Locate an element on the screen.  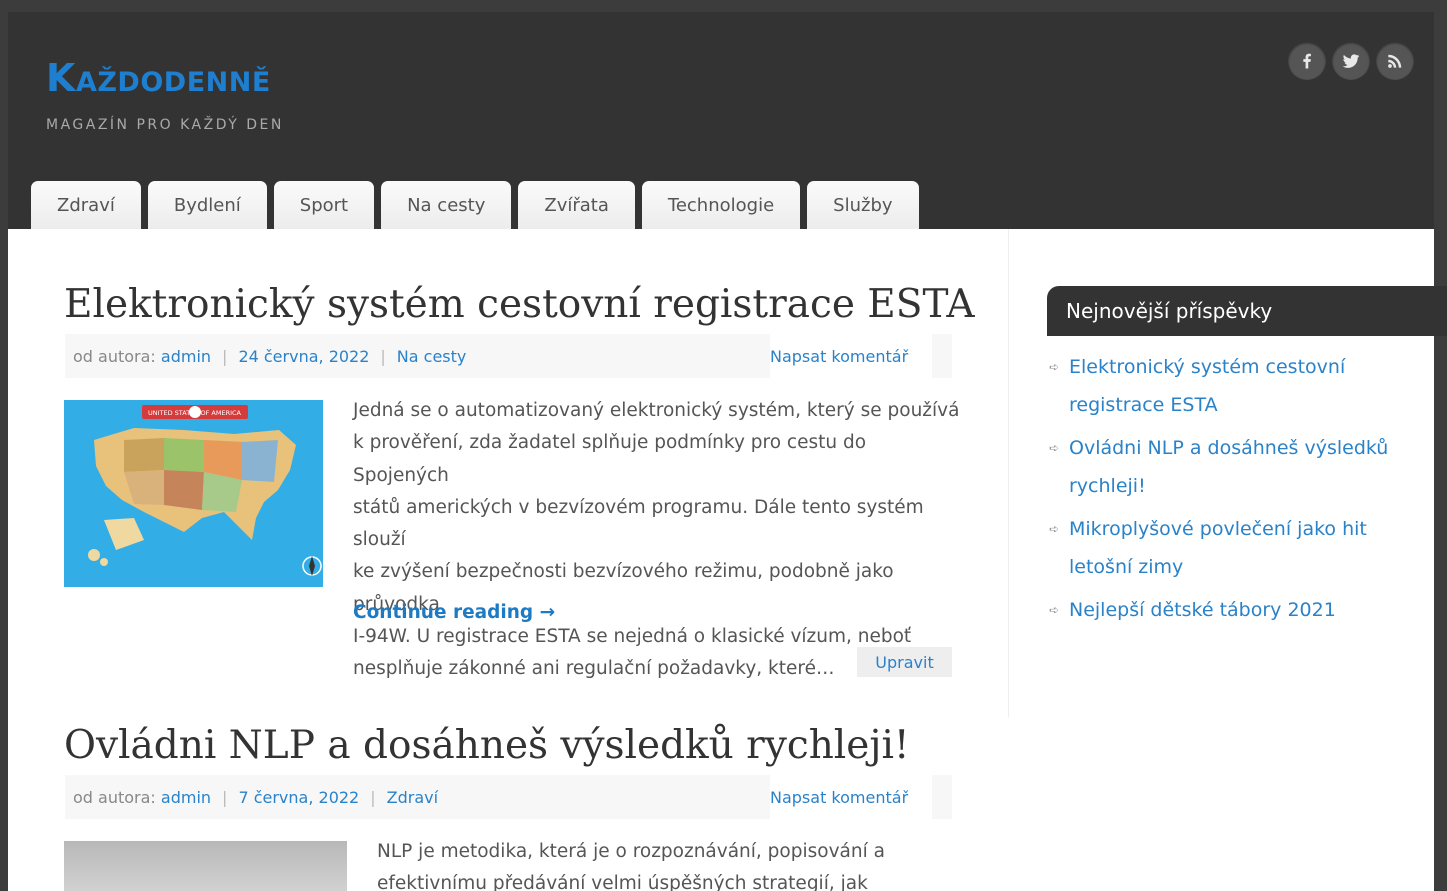
widget-title: Nejnovější příspěvky is located at coordinates (1247, 311).